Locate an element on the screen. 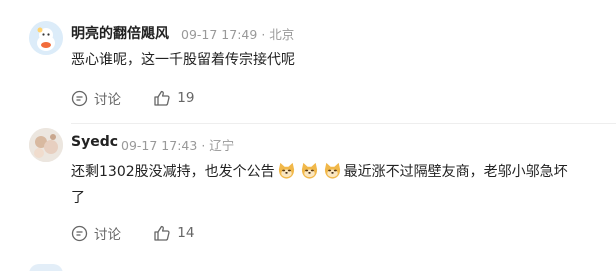 The height and width of the screenshot is (271, 616). comment-location: 辽宁 is located at coordinates (222, 145).